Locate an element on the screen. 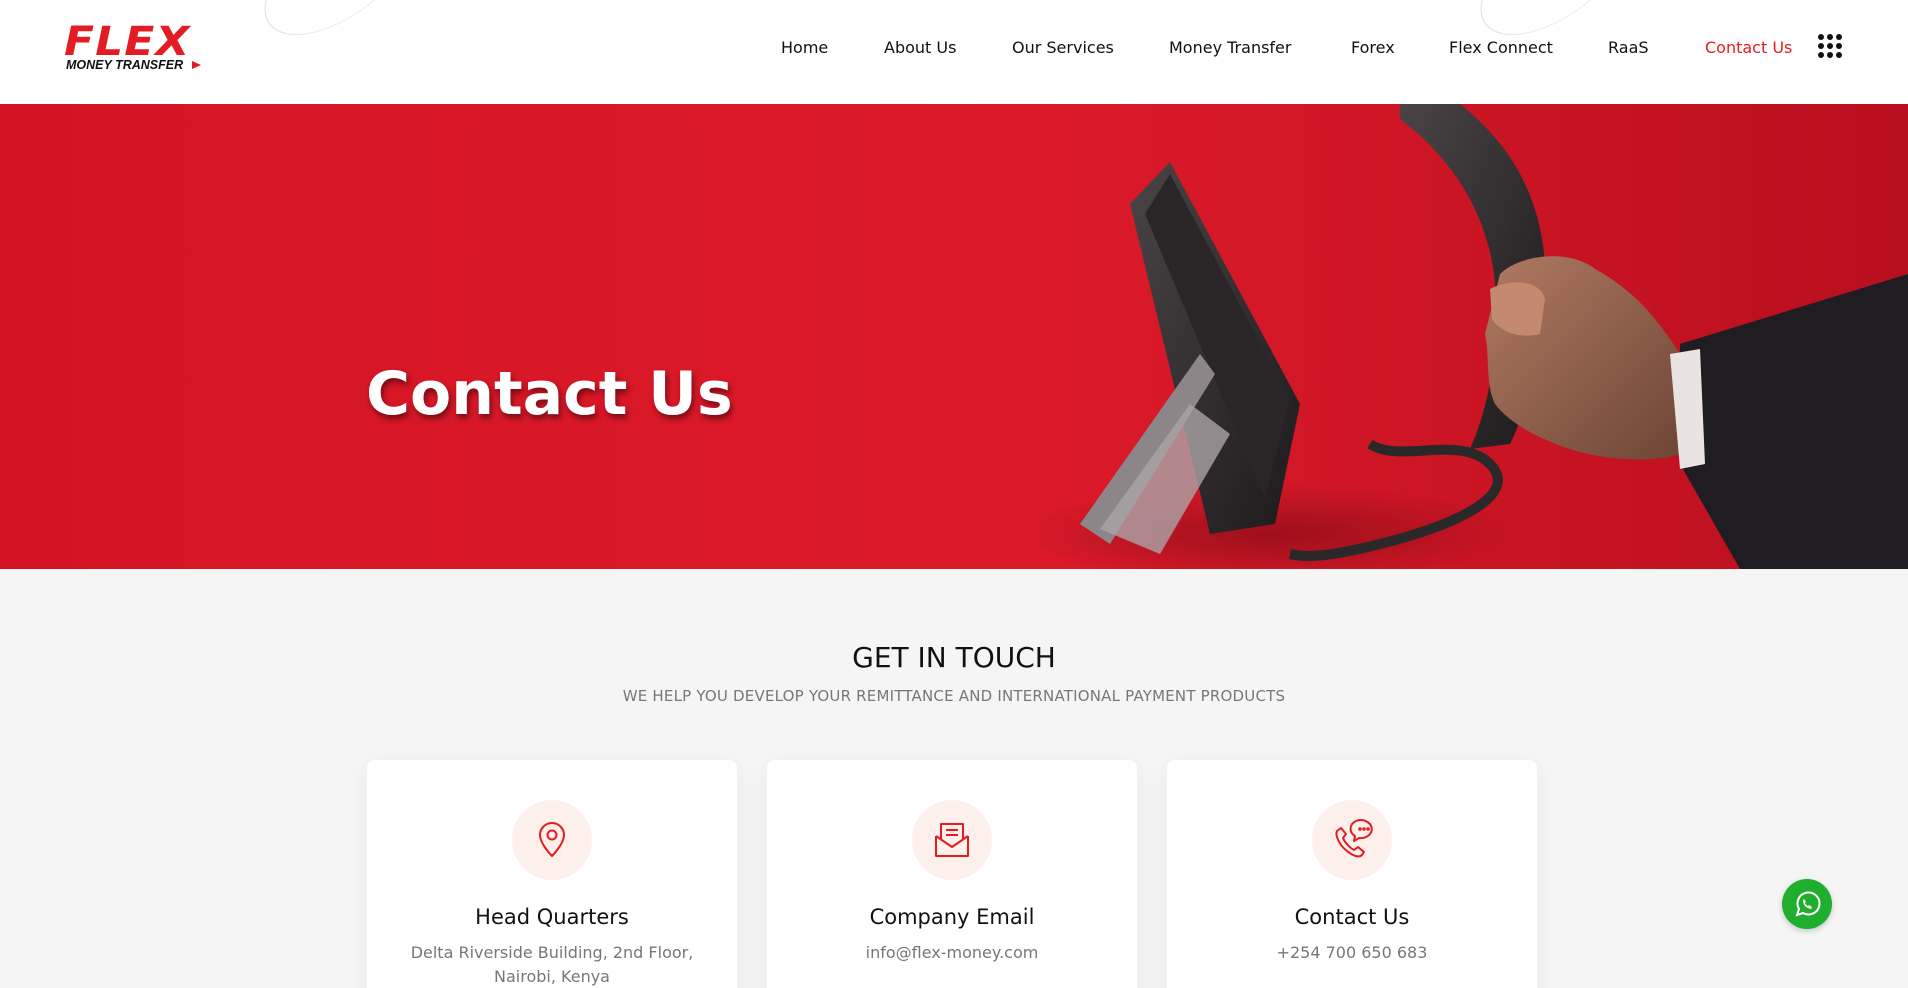 The height and width of the screenshot is (988, 1908). nav-item-raas: RaaS is located at coordinates (1628, 48).